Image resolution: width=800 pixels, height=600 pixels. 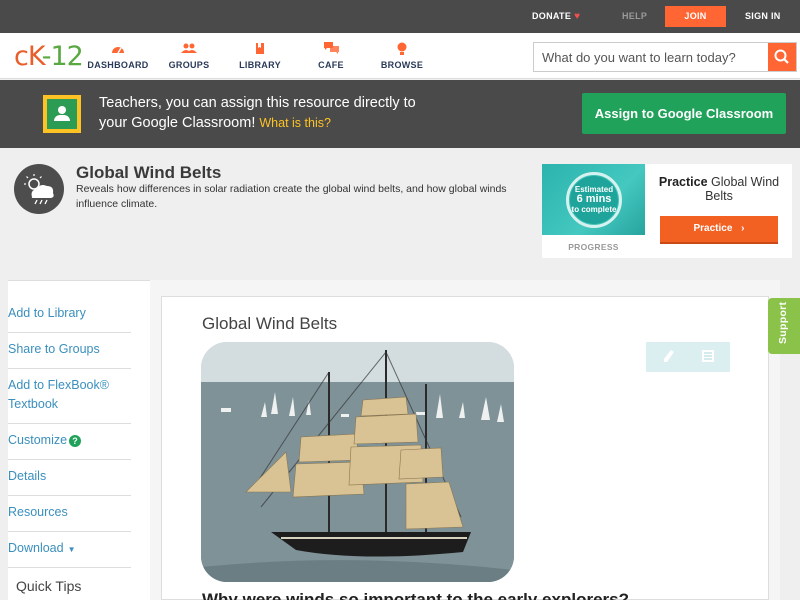 What do you see at coordinates (39, 189) in the screenshot?
I see `weather-cloud-icon` at bounding box center [39, 189].